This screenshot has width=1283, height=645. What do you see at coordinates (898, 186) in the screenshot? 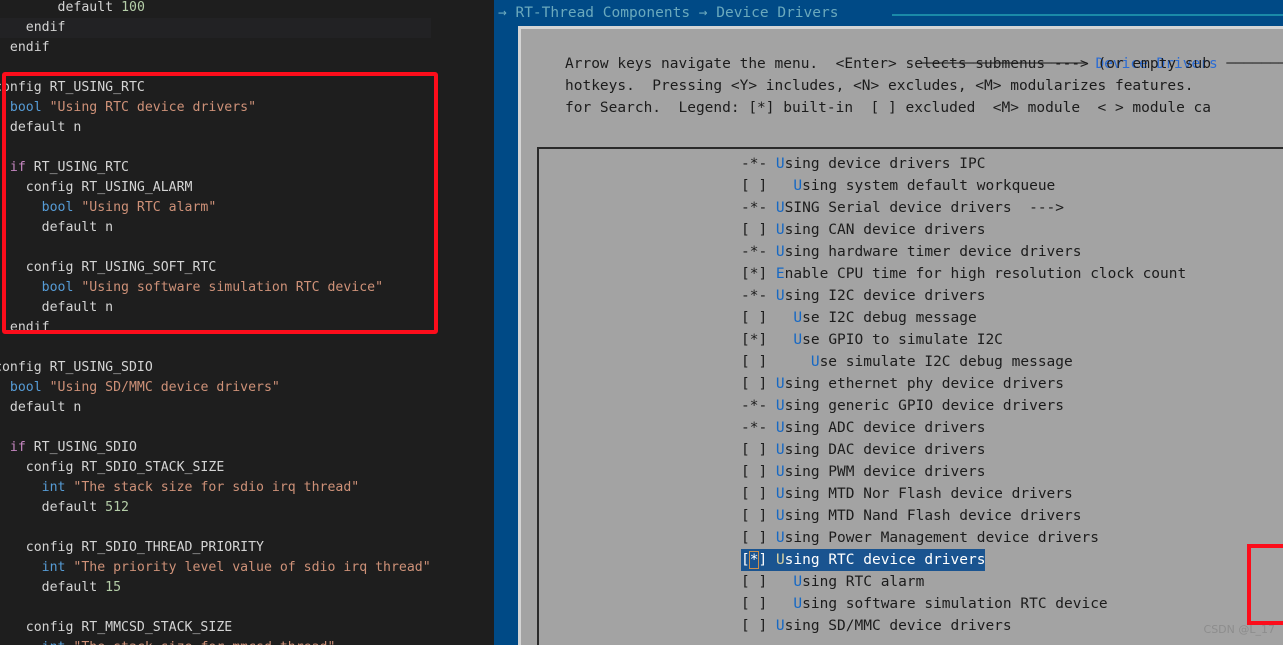
I see `menu-item: [ ] Using system default workqueue` at bounding box center [898, 186].